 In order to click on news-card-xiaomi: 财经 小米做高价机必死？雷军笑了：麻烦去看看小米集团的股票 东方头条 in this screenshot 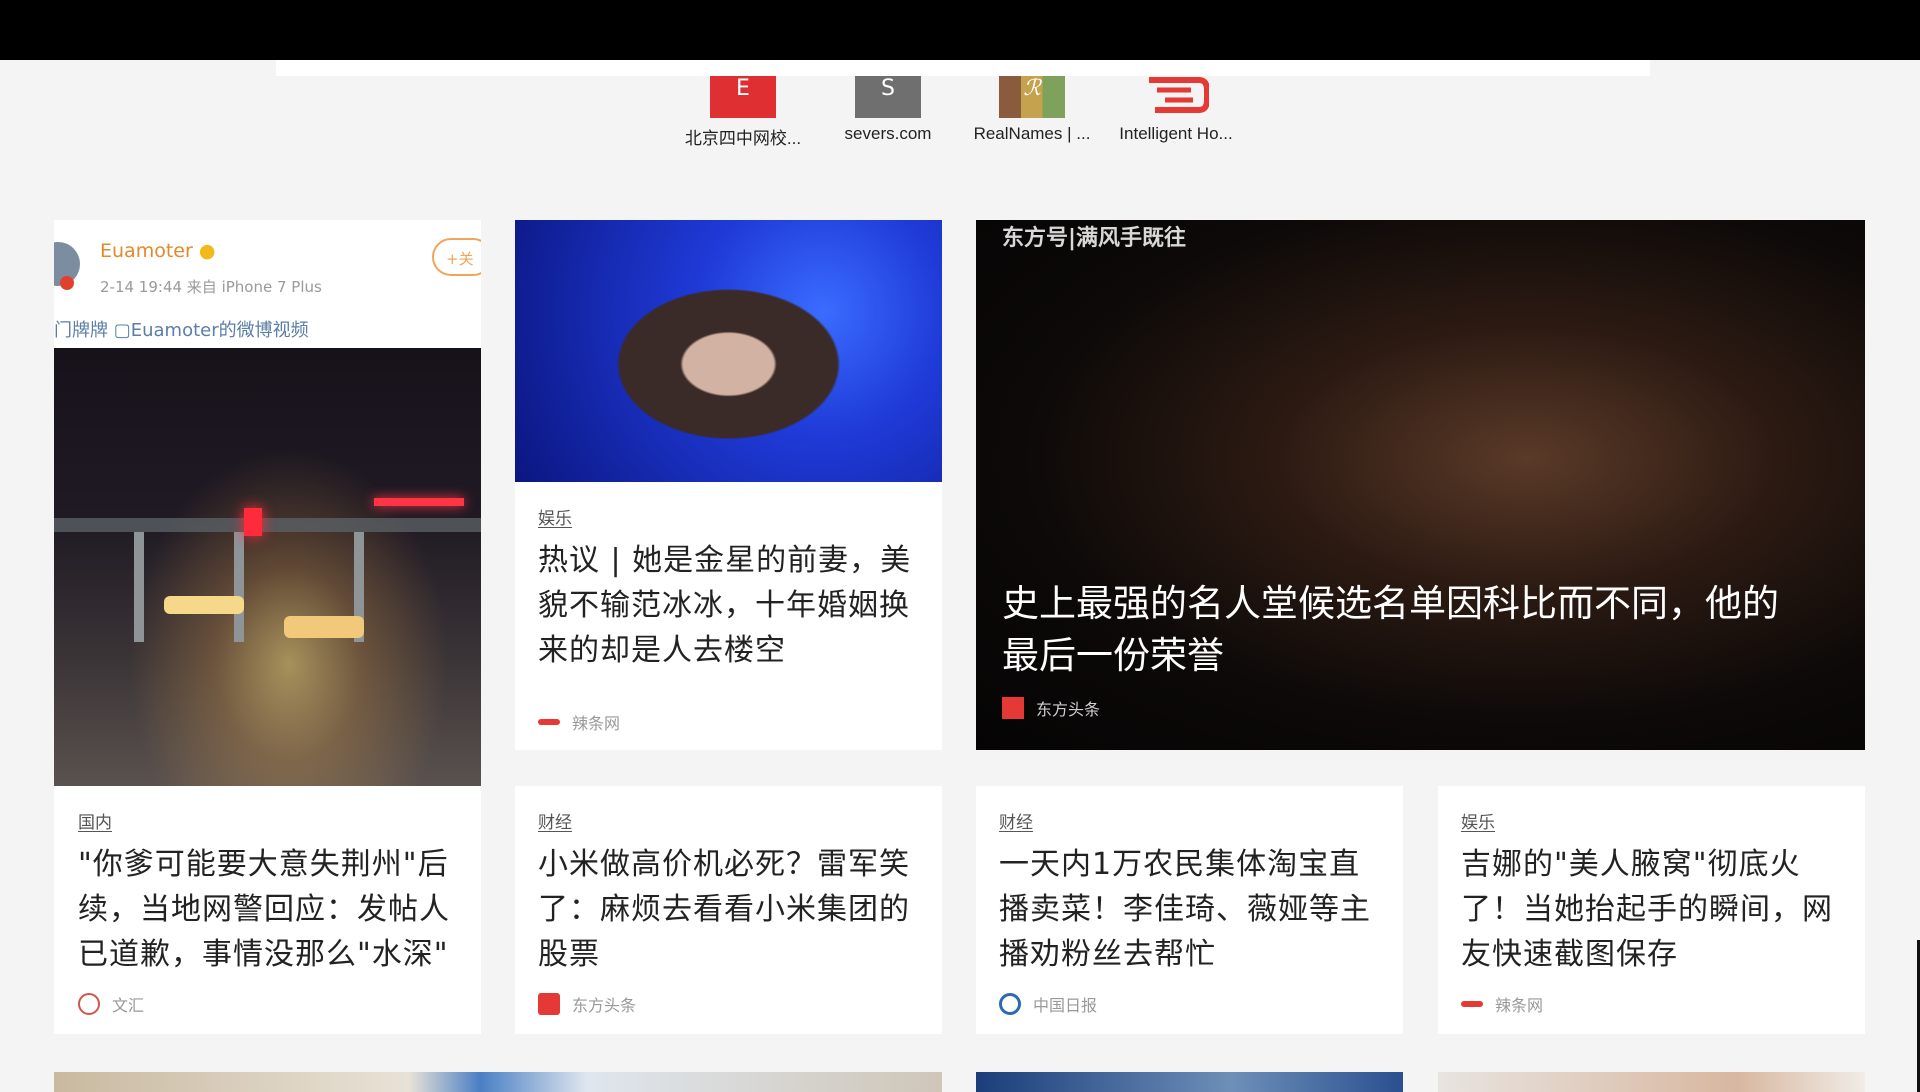, I will do `click(728, 910)`.